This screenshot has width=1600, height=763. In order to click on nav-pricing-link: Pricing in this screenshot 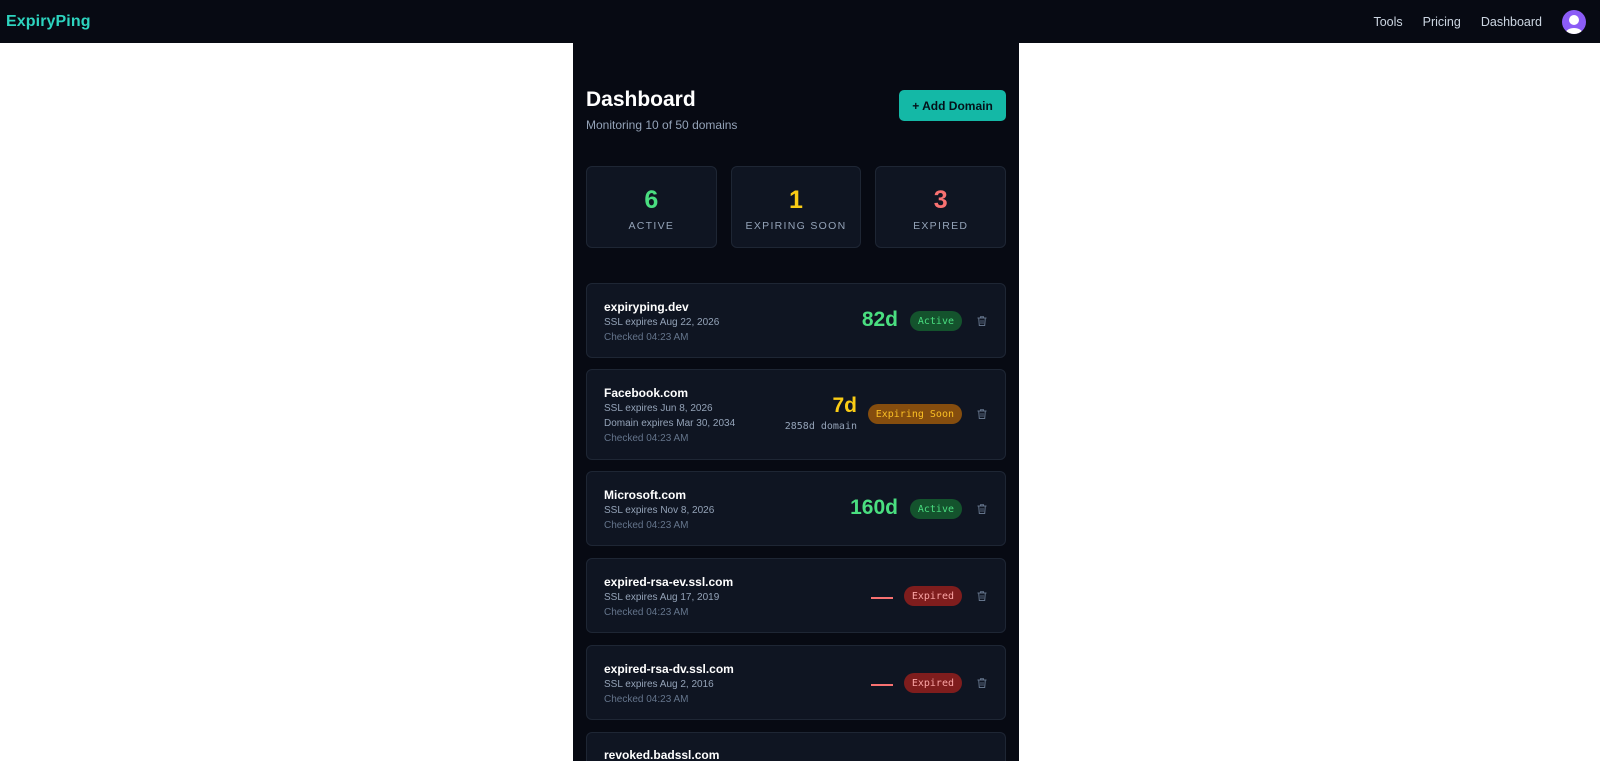, I will do `click(1442, 22)`.